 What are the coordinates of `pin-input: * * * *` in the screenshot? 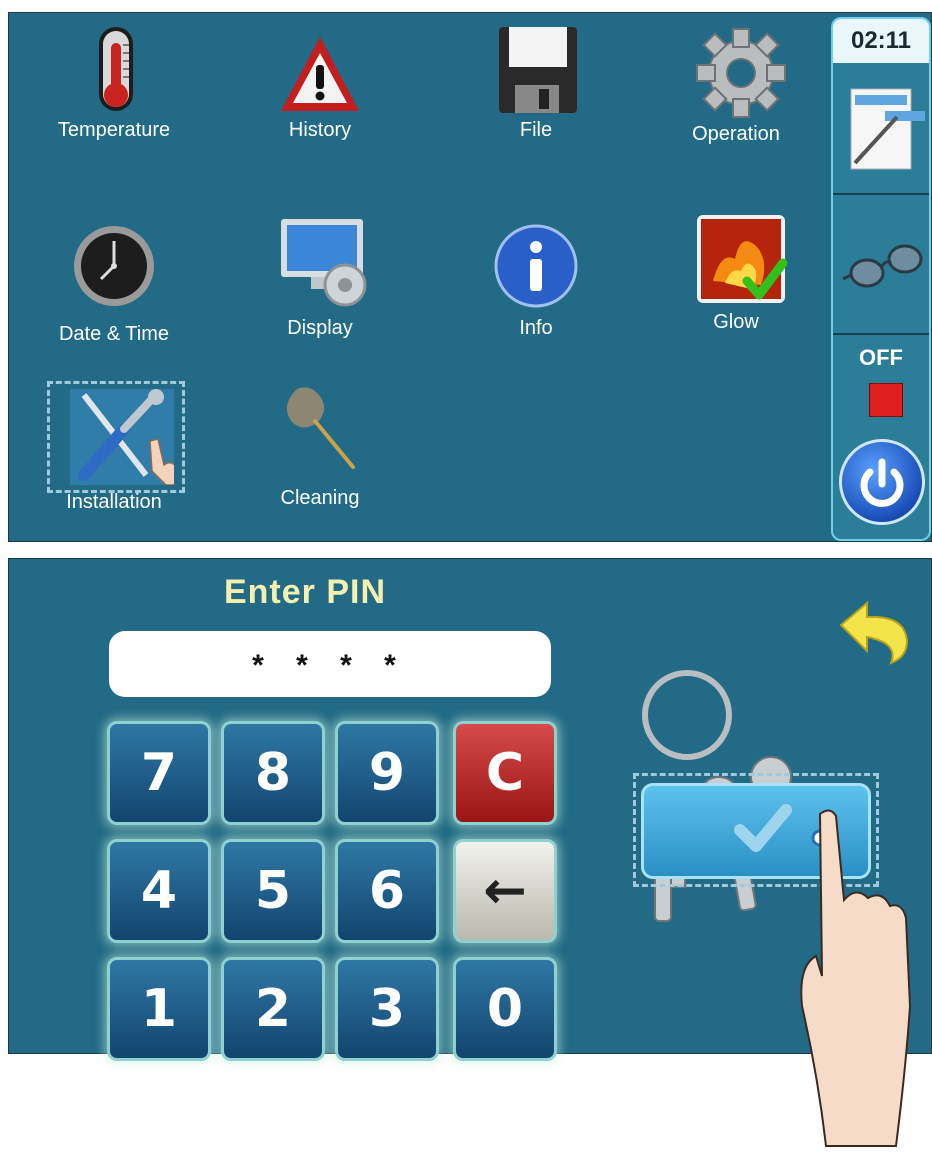 It's located at (330, 664).